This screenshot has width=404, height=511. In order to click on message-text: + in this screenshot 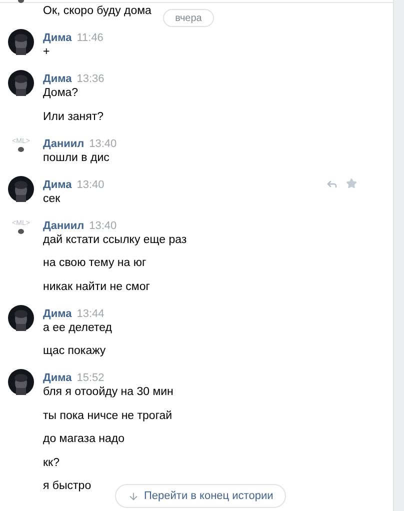, I will do `click(47, 52)`.